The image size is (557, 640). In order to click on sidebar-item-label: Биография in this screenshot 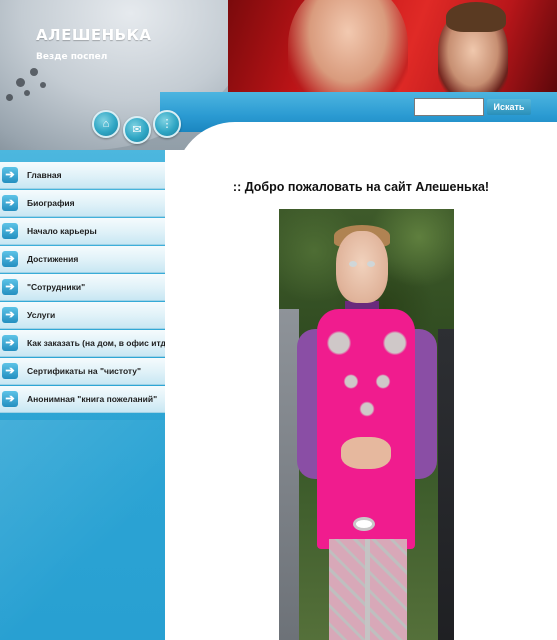, I will do `click(51, 203)`.